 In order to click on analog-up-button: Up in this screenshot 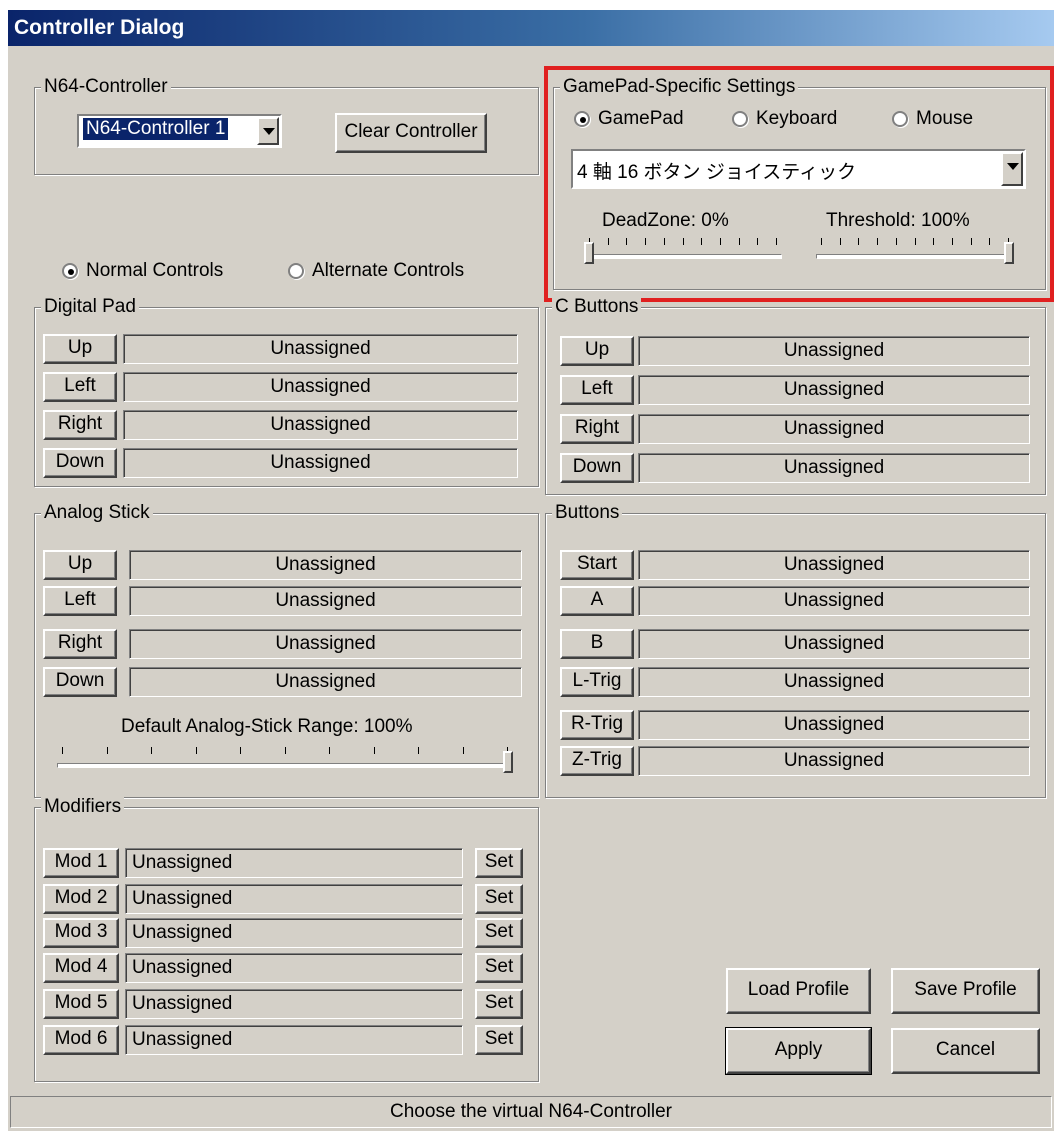, I will do `click(80, 565)`.